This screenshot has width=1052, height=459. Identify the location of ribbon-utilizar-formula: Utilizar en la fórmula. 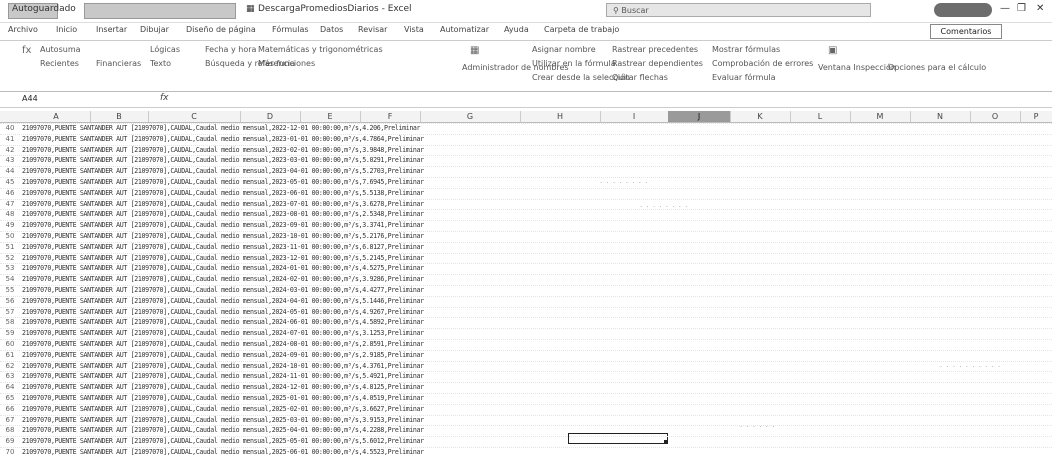
(574, 63).